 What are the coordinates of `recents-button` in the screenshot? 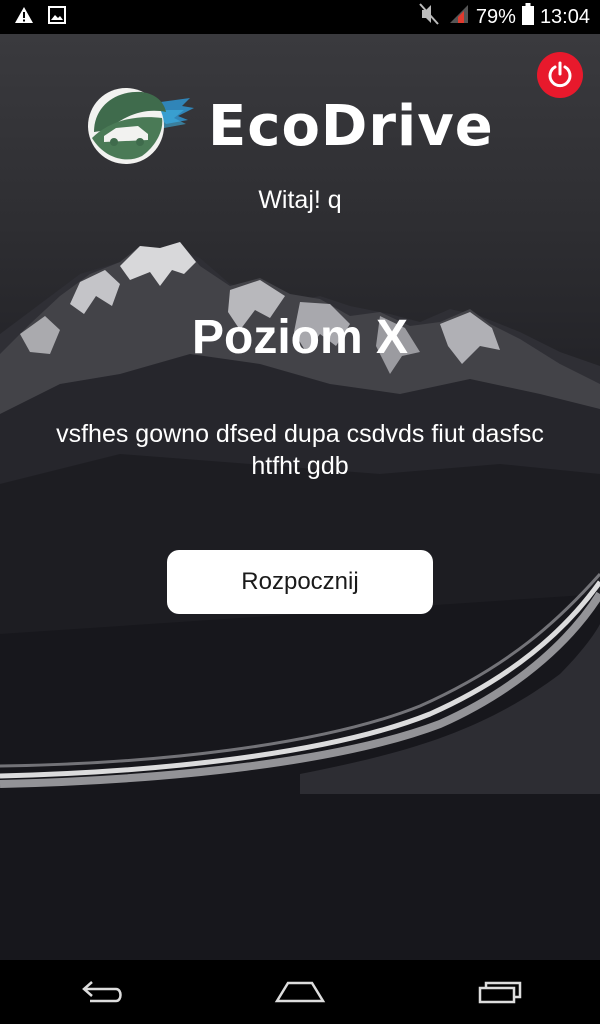 It's located at (500, 992).